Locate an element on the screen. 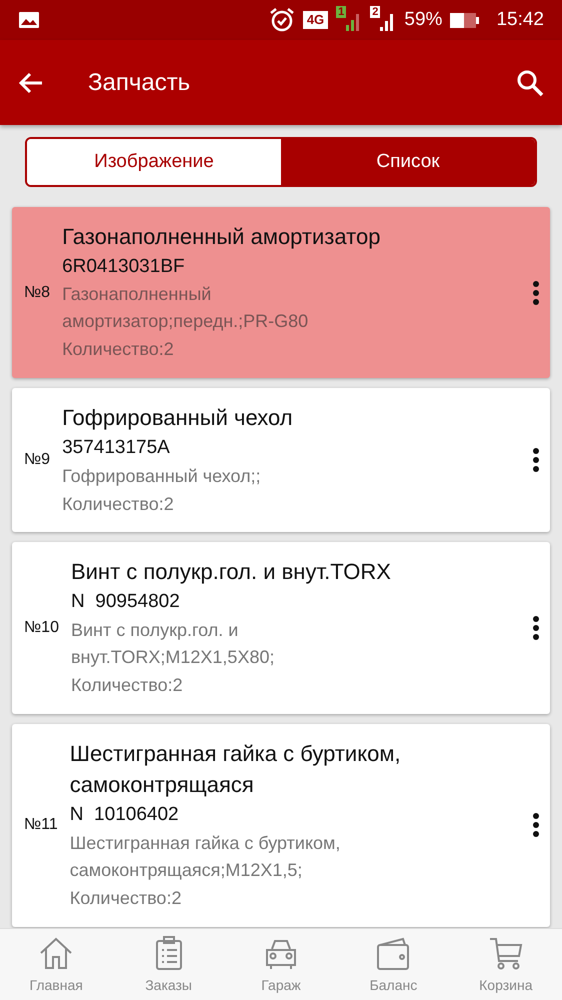 This screenshot has height=1000, width=562. alarm-icon is located at coordinates (281, 20).